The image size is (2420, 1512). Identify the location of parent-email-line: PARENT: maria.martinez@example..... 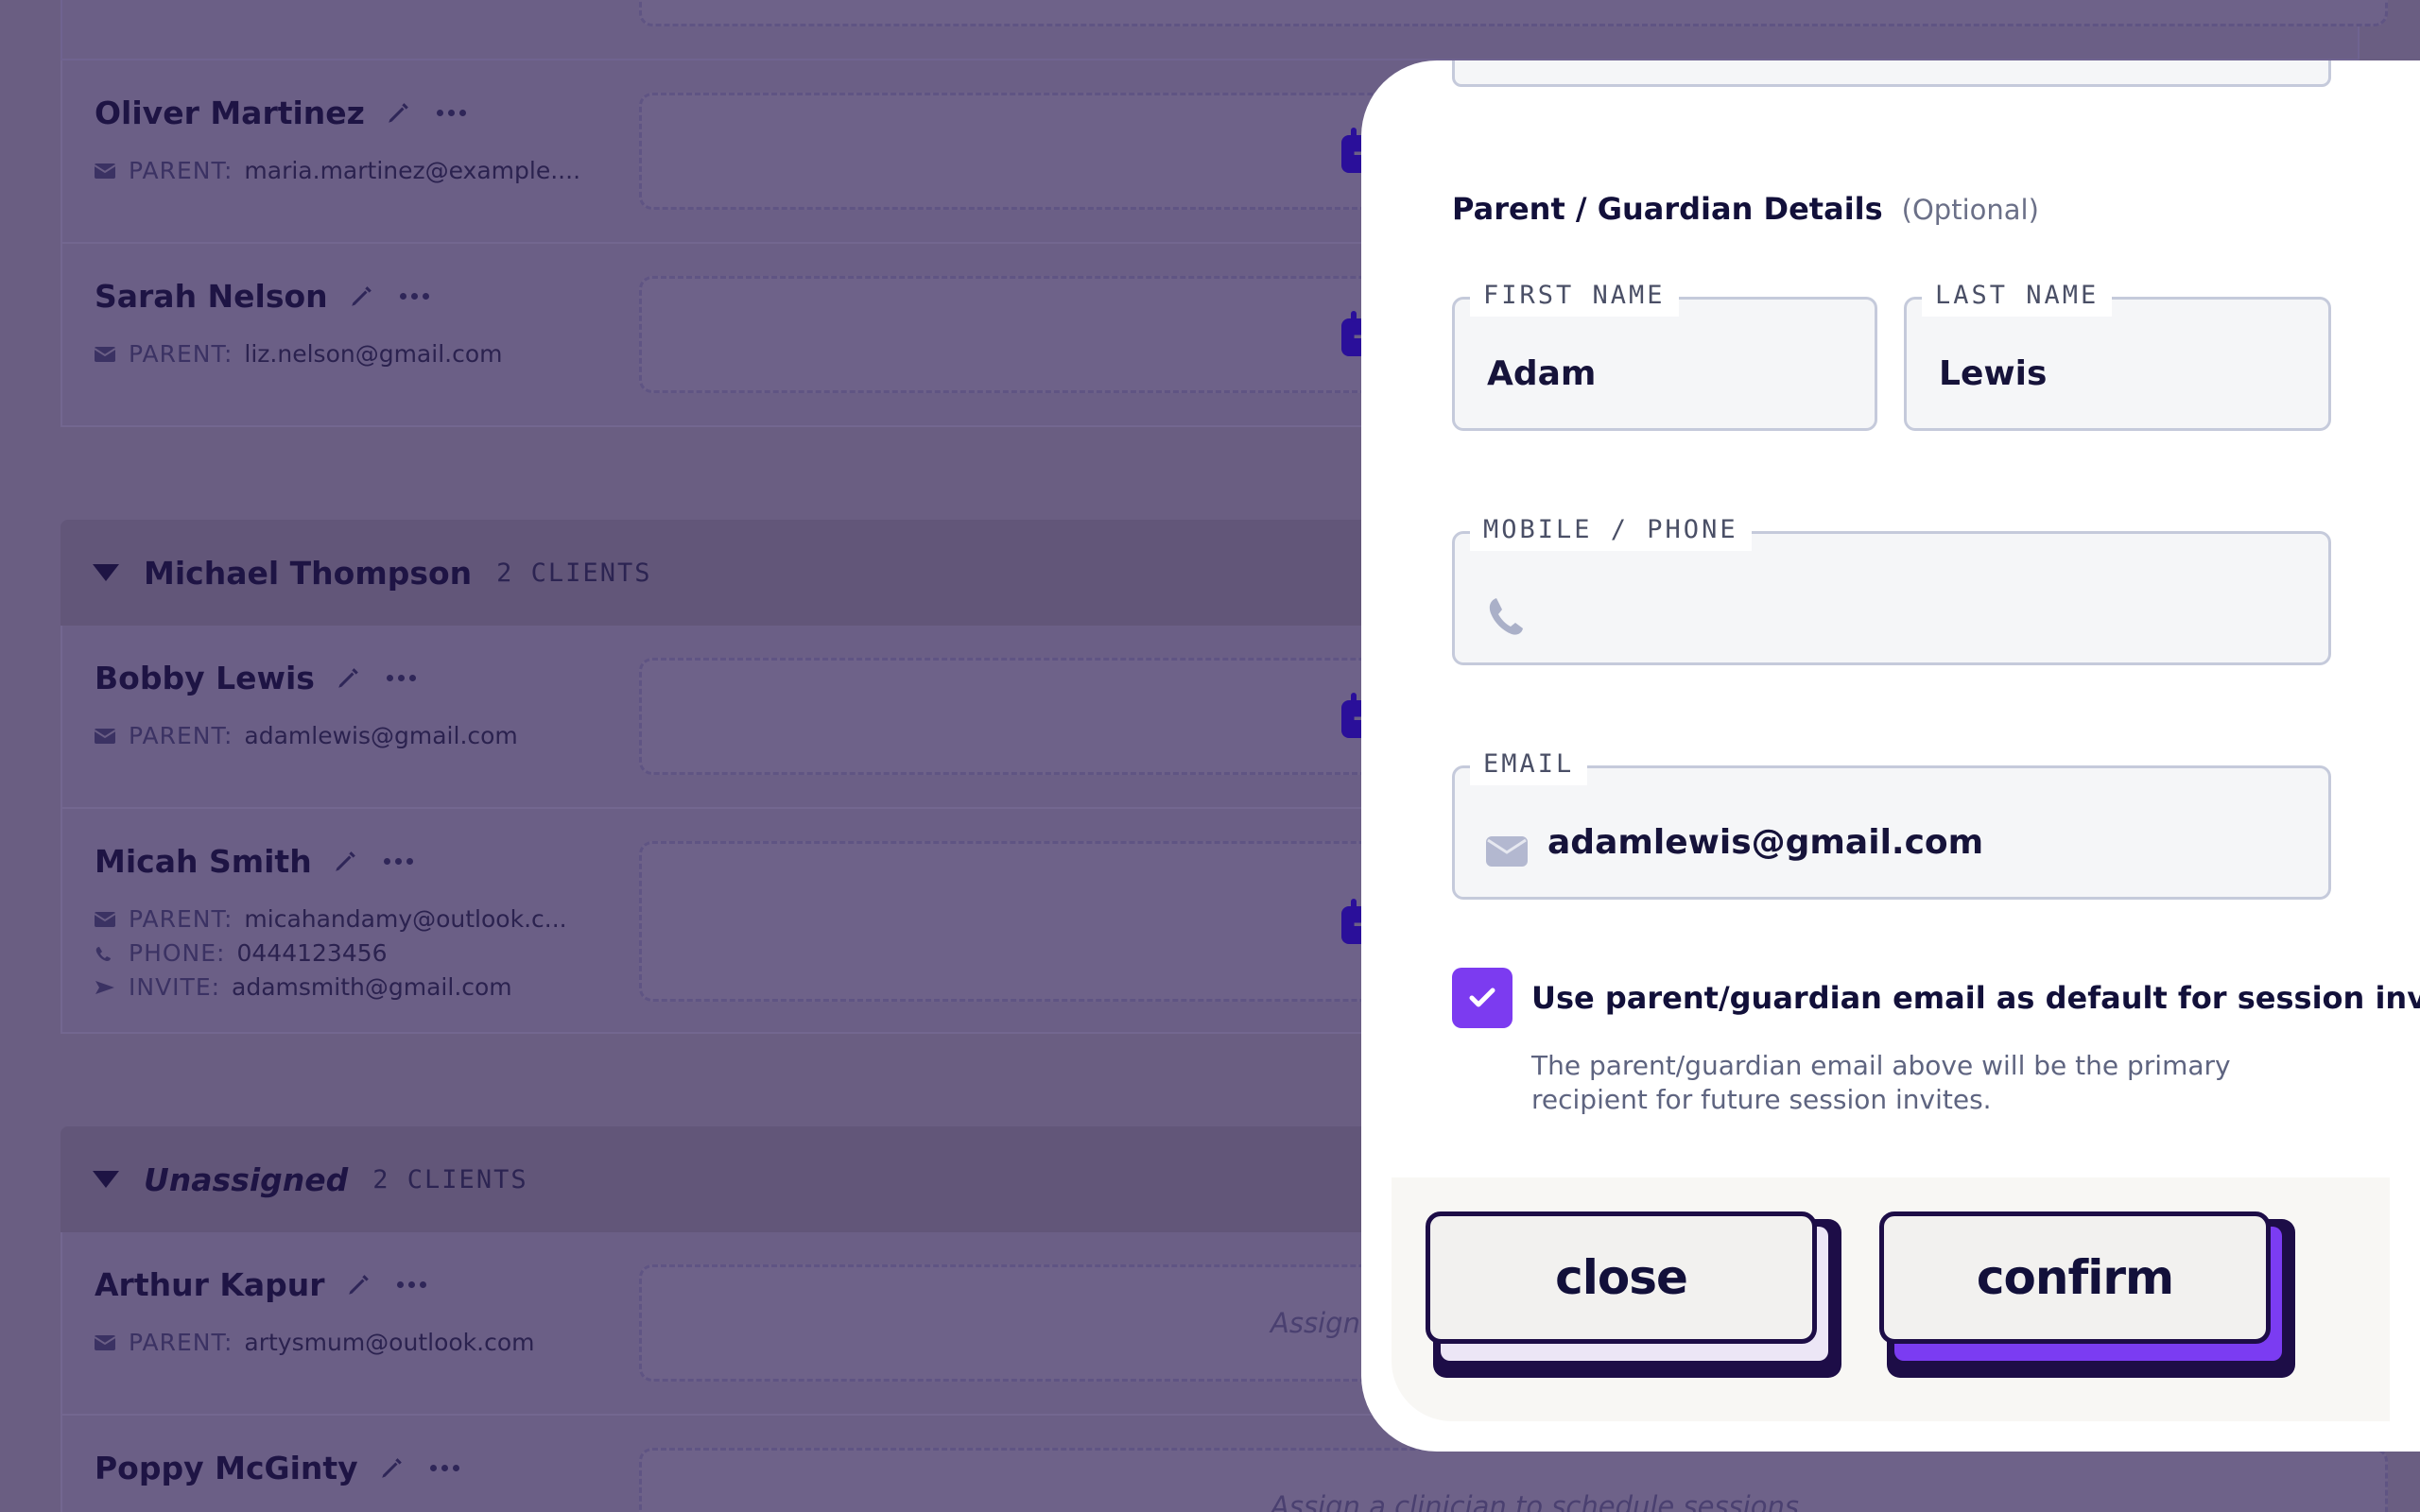
(337, 170).